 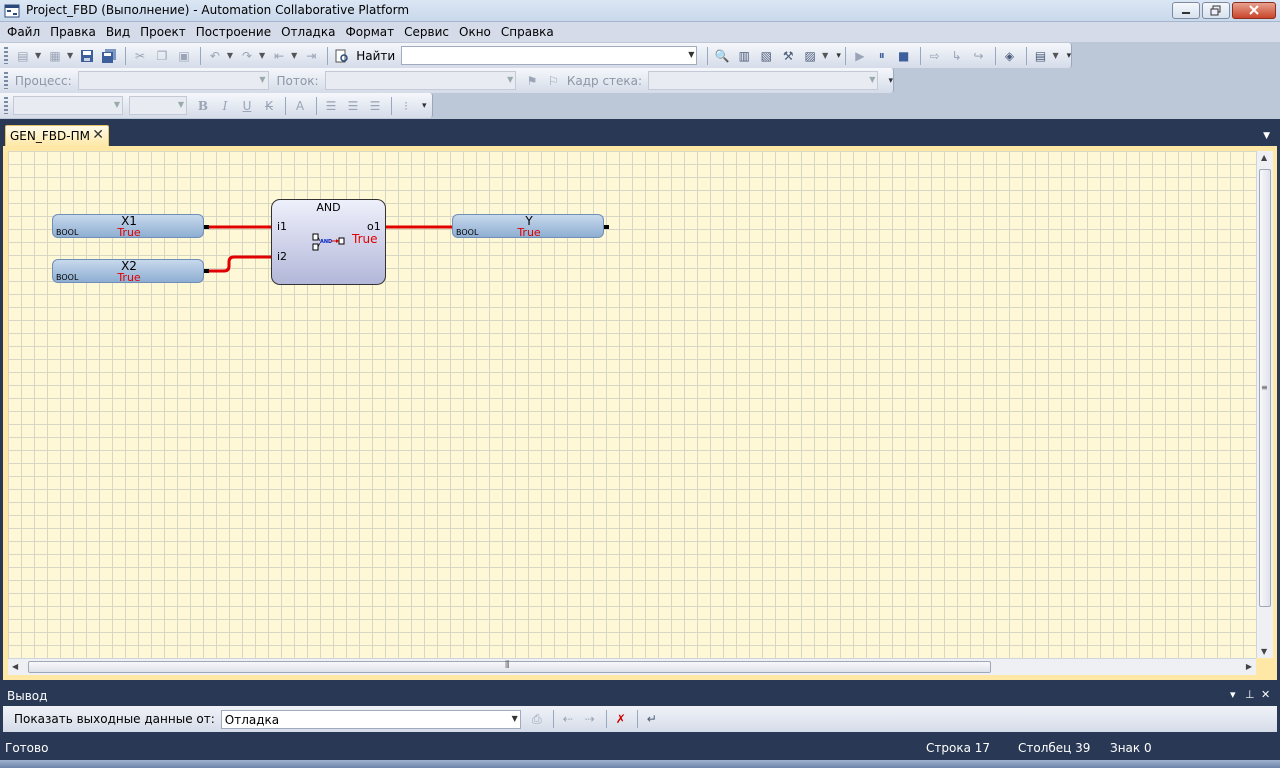 I want to click on input-variable-x1: X1 BOOL True, so click(x=128, y=226).